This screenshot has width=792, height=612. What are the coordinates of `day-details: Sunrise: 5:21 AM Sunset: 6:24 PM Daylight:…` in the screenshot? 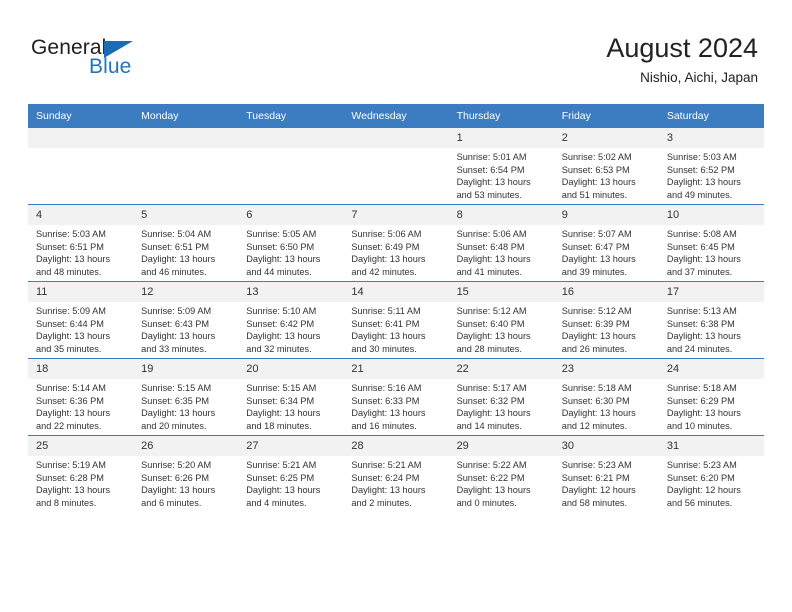 It's located at (395, 482).